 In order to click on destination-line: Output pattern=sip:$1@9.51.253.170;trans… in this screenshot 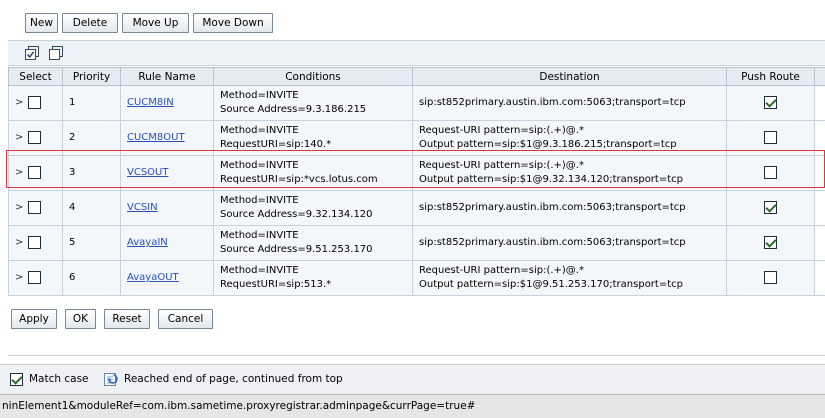, I will do `click(551, 284)`.